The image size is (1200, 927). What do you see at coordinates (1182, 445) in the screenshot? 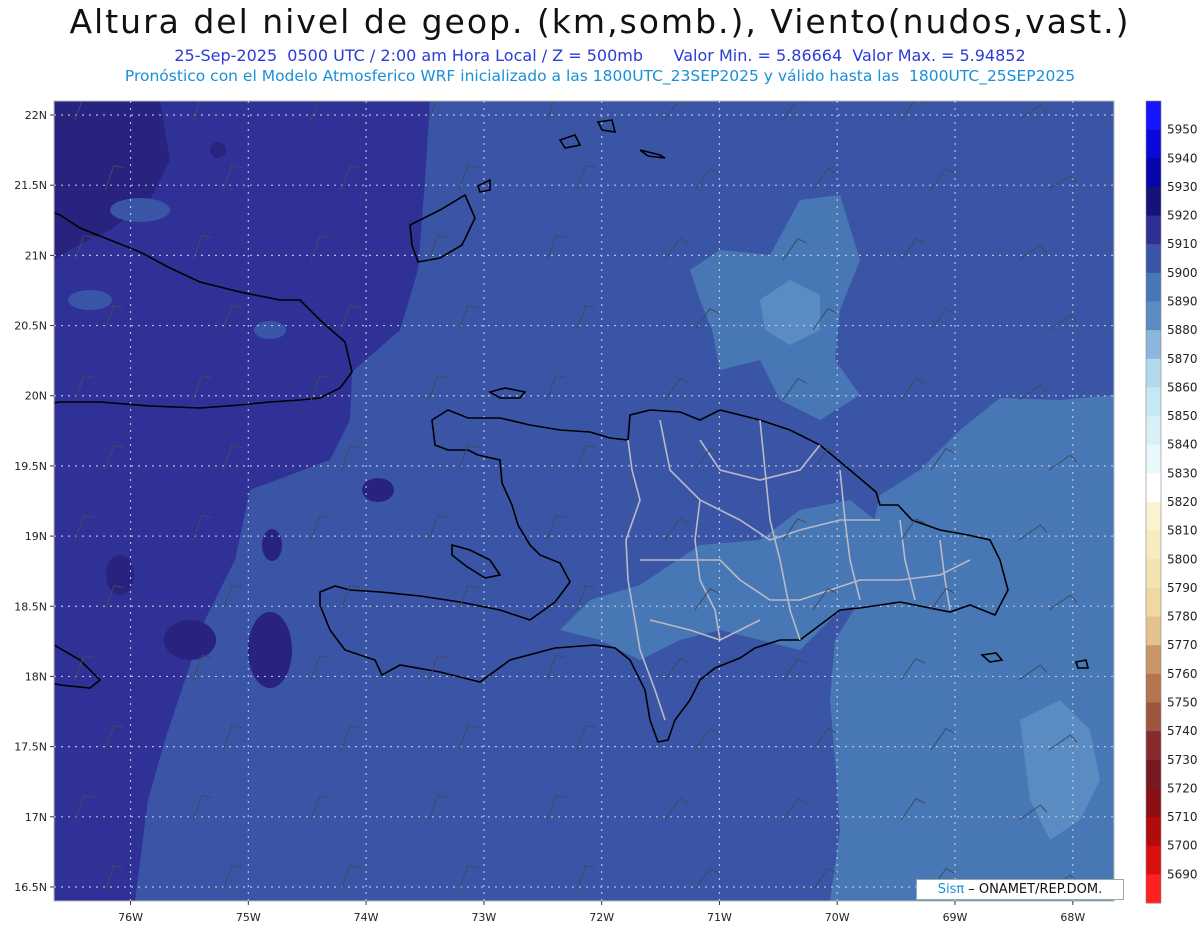
I see `colorbar-label: 5840` at bounding box center [1182, 445].